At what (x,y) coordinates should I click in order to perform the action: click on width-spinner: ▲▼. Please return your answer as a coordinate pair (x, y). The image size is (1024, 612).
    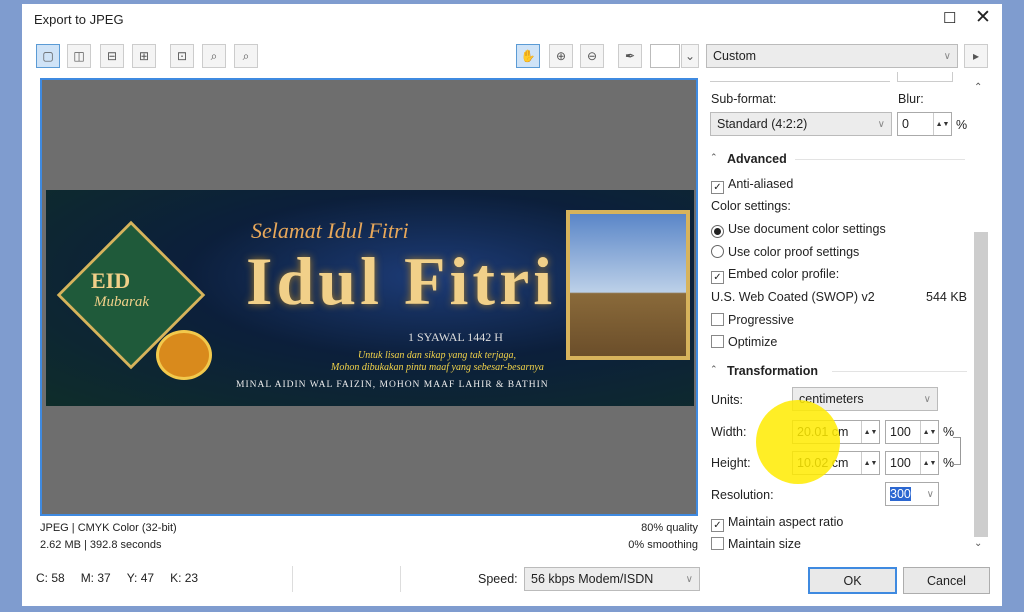
    Looking at the image, I should click on (870, 432).